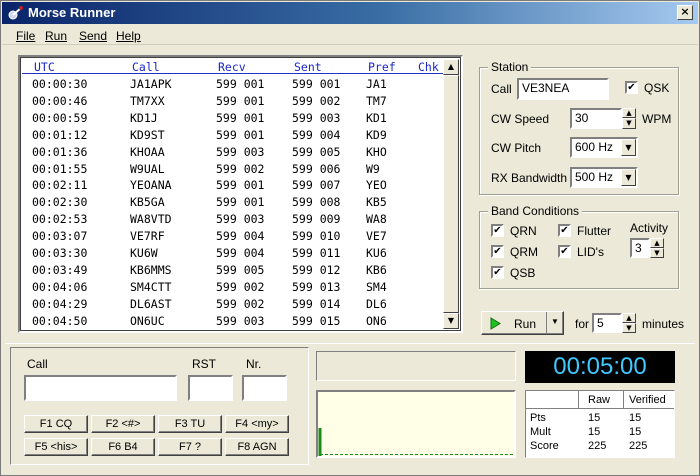 This screenshot has height=476, width=700. What do you see at coordinates (628, 147) in the screenshot?
I see `cw-pitch-dropdown-icon: ▼` at bounding box center [628, 147].